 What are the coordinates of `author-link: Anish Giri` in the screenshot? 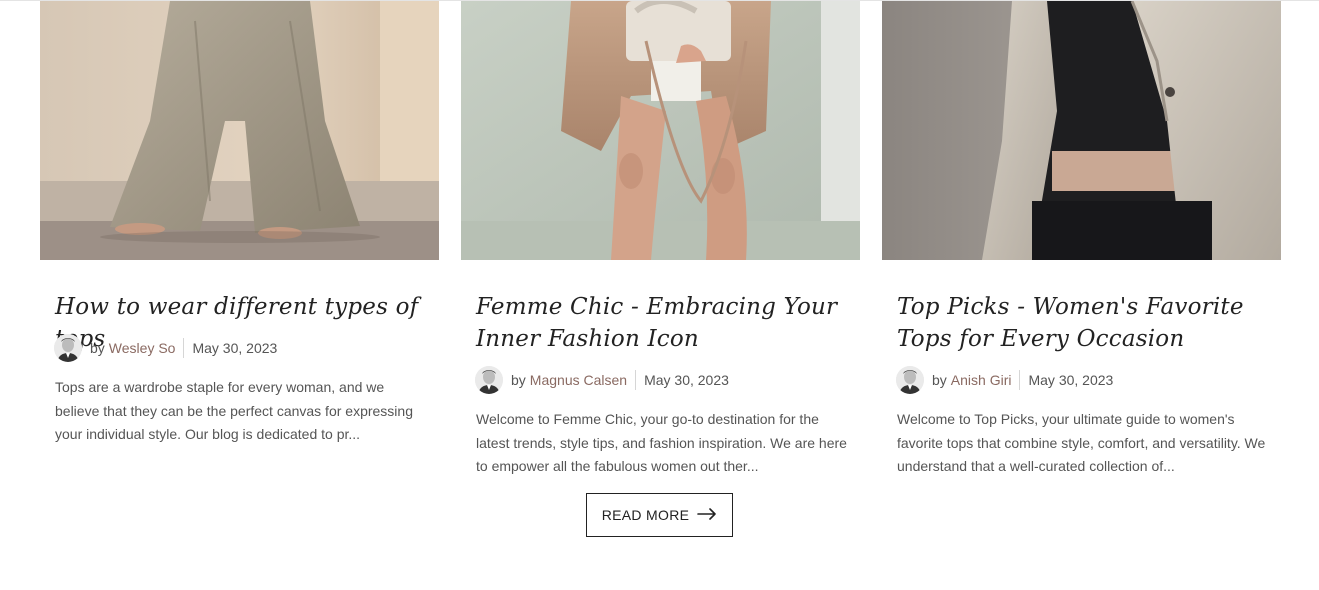 It's located at (981, 380).